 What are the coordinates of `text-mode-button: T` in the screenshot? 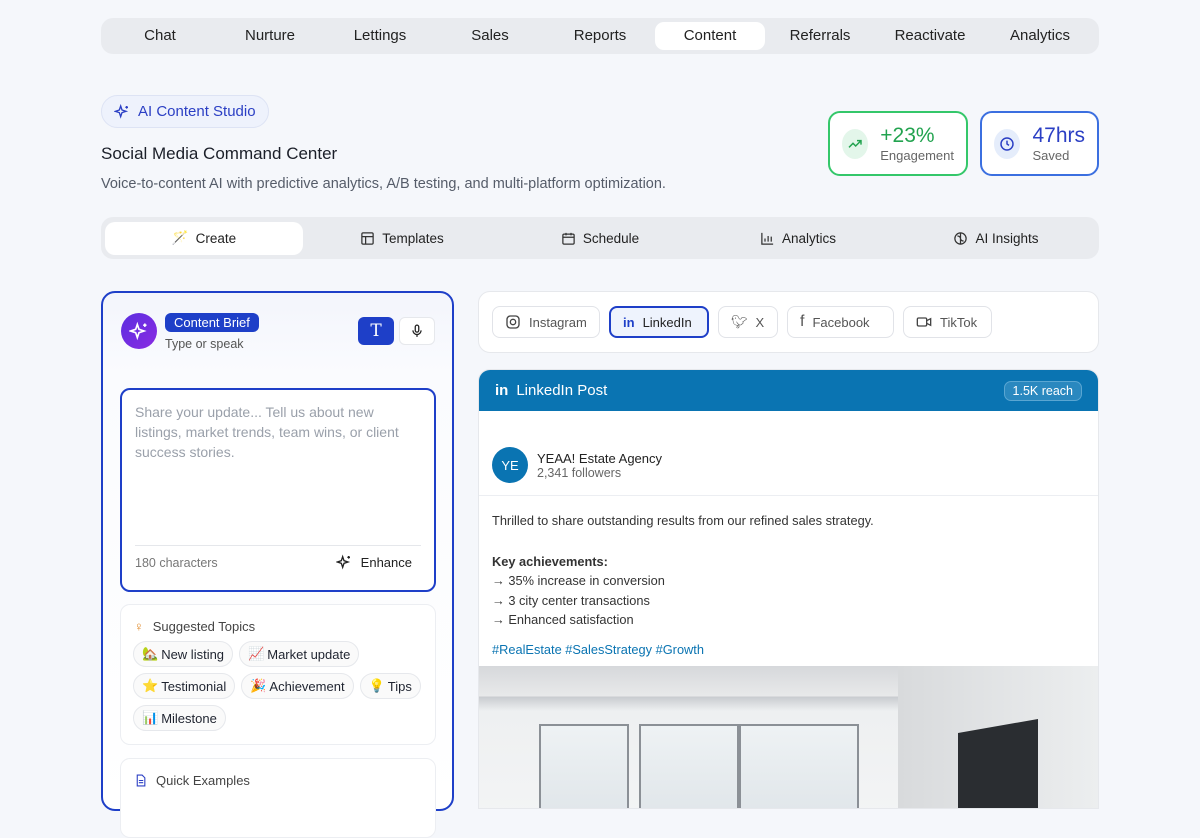 It's located at (376, 331).